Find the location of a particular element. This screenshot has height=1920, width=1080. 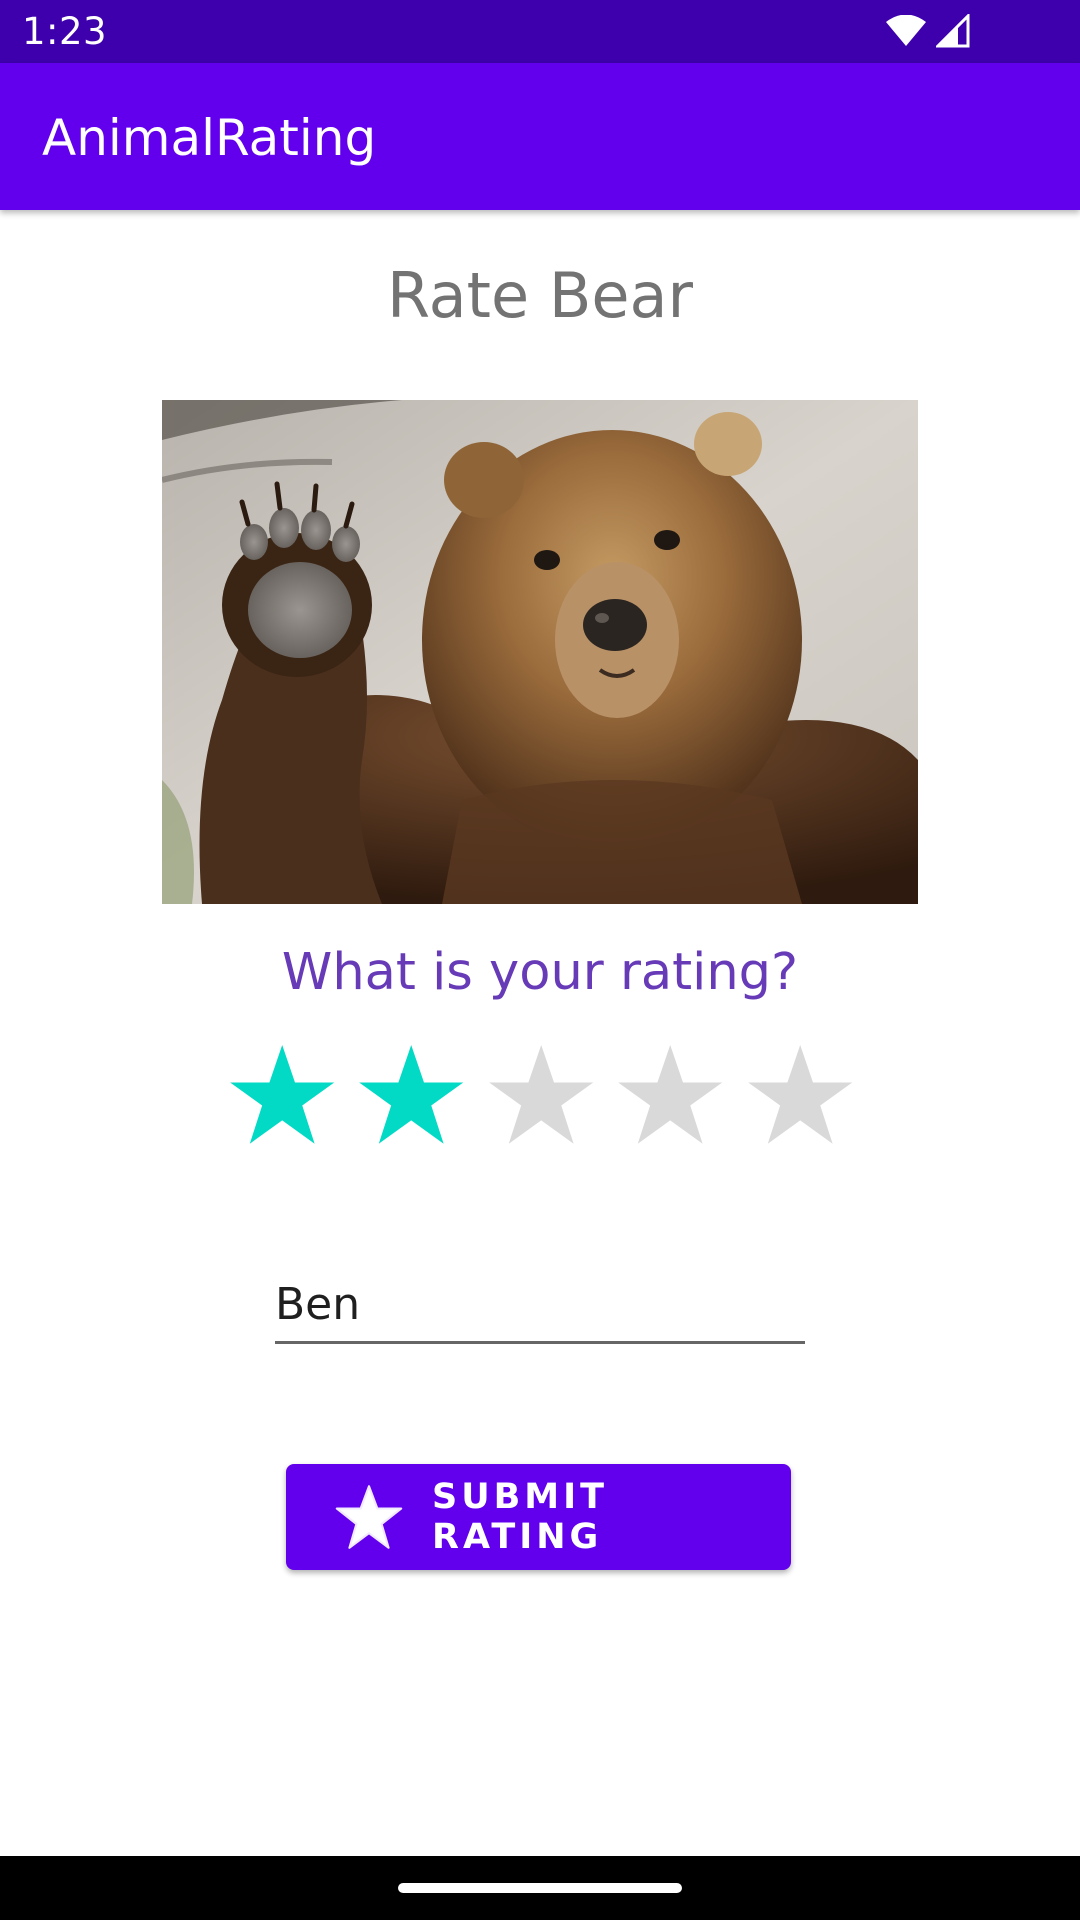

submit-button-label: SUBMIT RATING is located at coordinates (520, 1517).